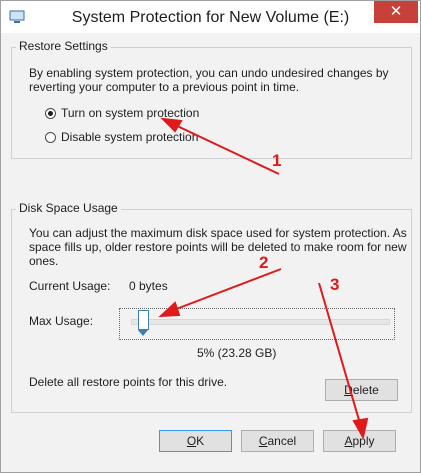 The height and width of the screenshot is (474, 421). Describe the element at coordinates (335, 284) in the screenshot. I see `annotation-number-3: 3` at that location.